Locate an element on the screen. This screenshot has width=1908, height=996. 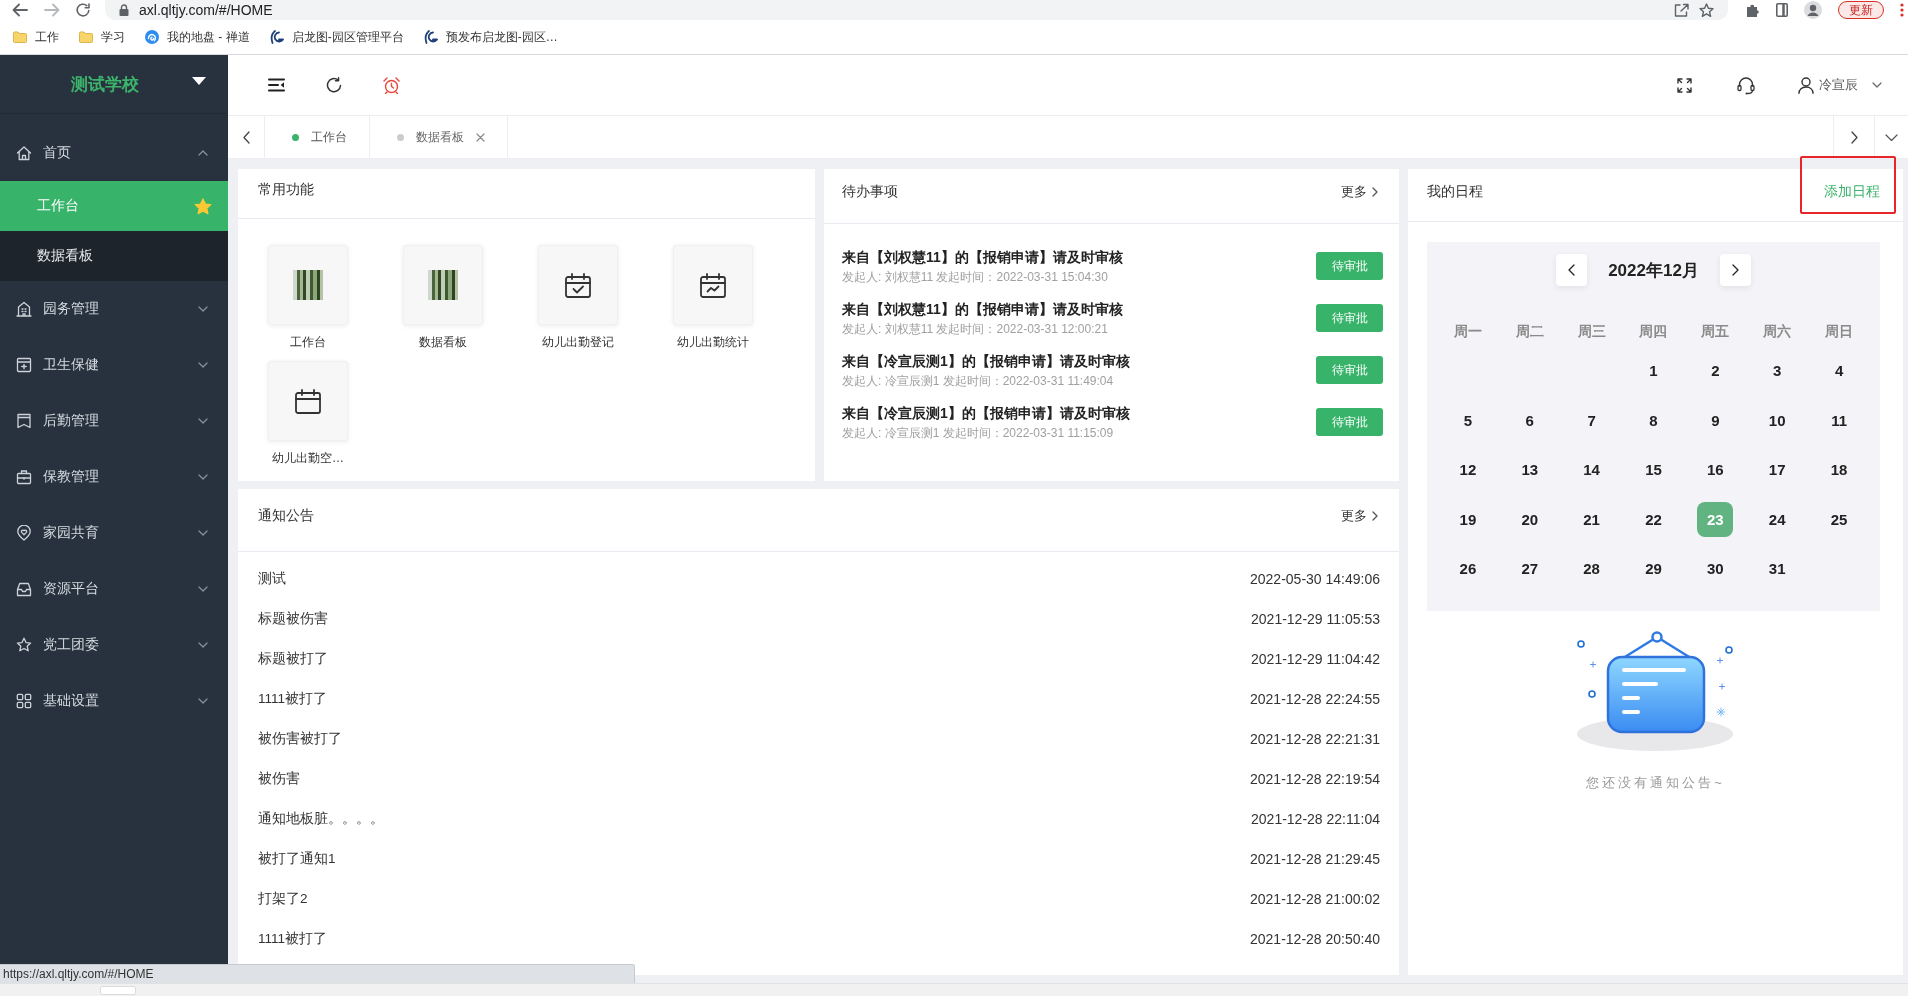
side-panel-icon is located at coordinates (1782, 10).